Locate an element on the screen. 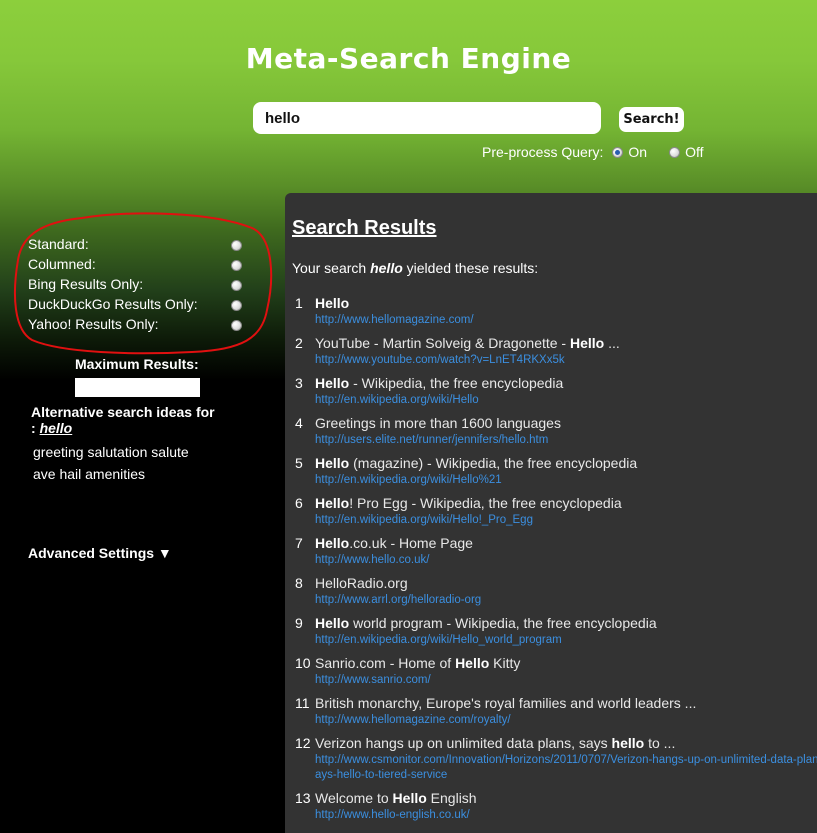  result-number: 7 is located at coordinates (299, 543).